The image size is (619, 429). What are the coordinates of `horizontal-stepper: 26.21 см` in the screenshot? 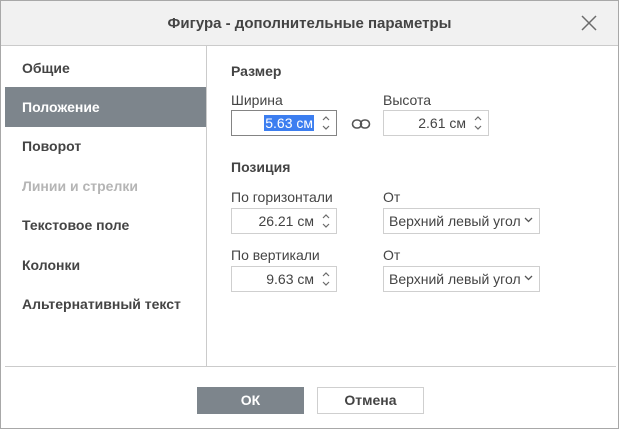 It's located at (284, 221).